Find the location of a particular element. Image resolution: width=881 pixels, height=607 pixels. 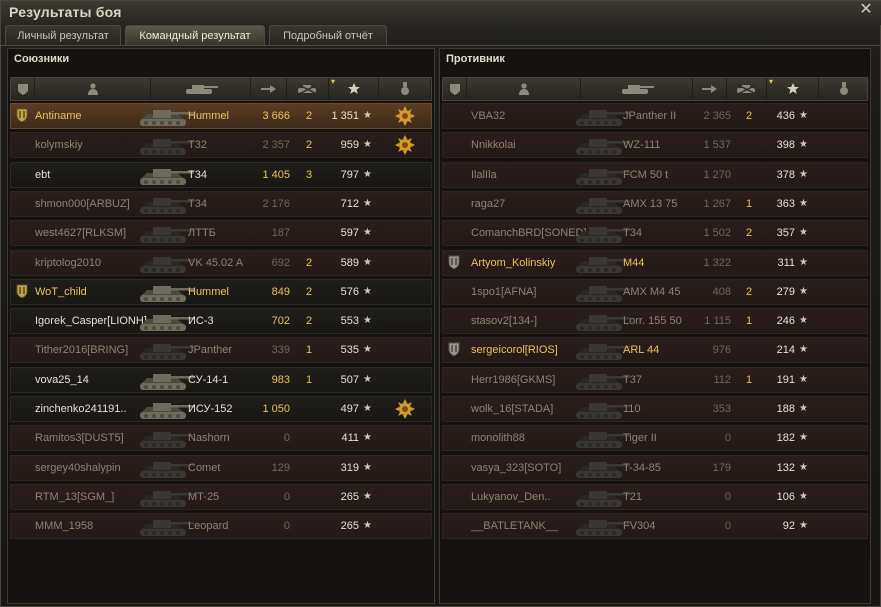

tab-detailed-report: Подробный отчёт is located at coordinates (328, 35).